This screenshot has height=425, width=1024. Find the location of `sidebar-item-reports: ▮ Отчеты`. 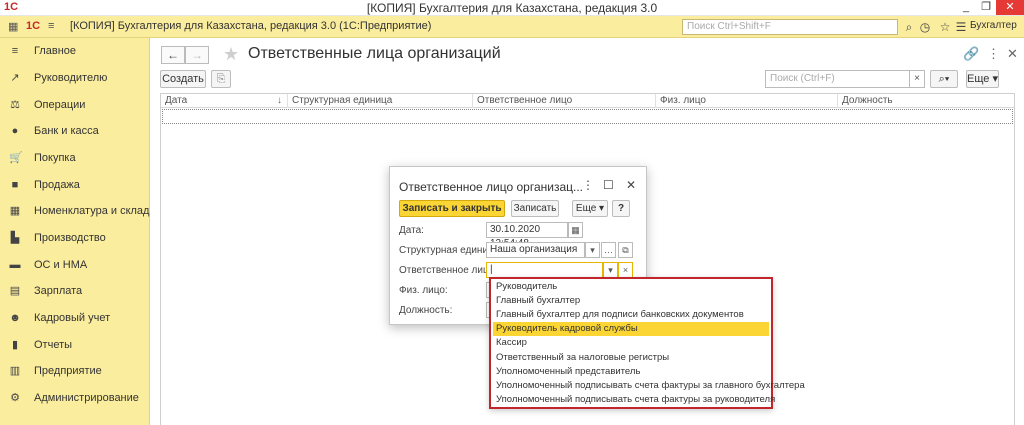

sidebar-item-reports: ▮ Отчеты is located at coordinates (75, 345).